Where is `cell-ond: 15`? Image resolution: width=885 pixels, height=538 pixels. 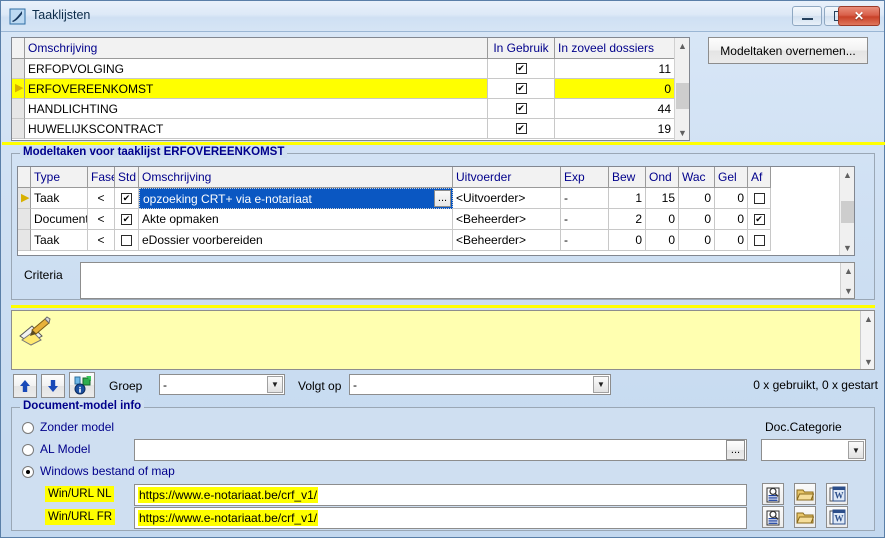 cell-ond: 15 is located at coordinates (662, 198).